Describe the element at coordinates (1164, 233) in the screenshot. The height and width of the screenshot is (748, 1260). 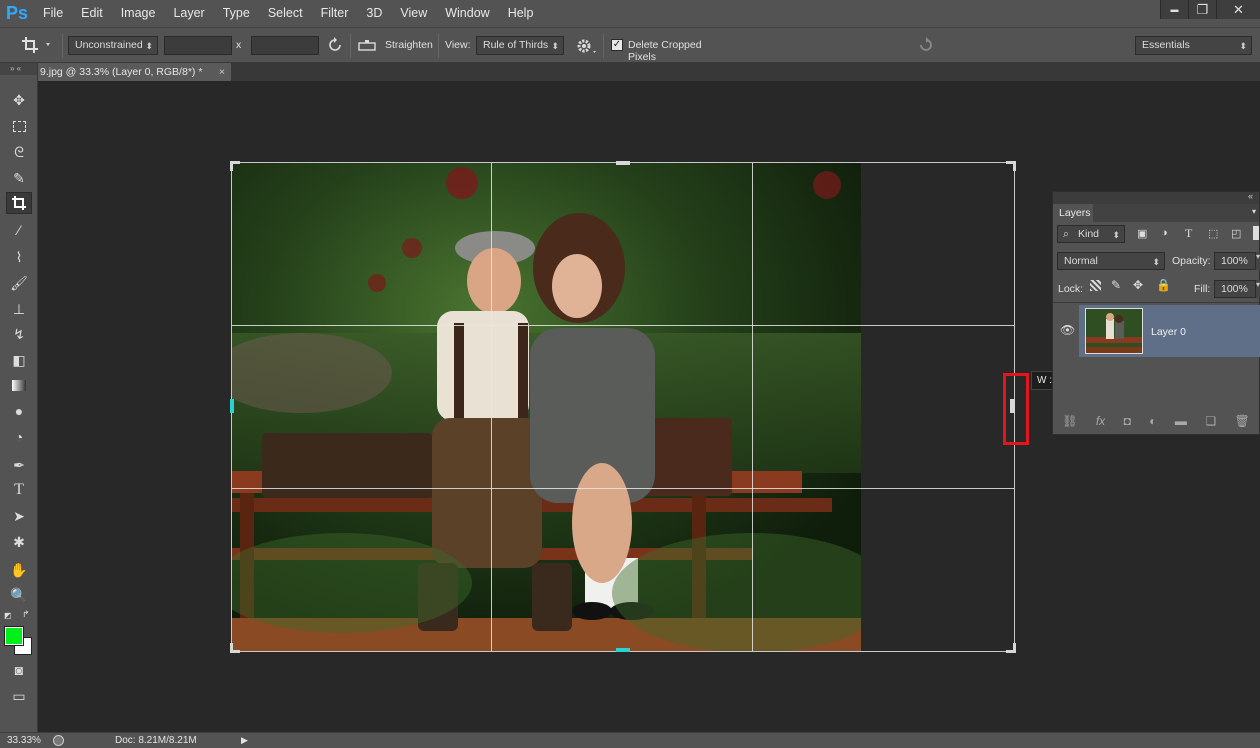
I see `filter-adjustment-icon: ◑` at that location.